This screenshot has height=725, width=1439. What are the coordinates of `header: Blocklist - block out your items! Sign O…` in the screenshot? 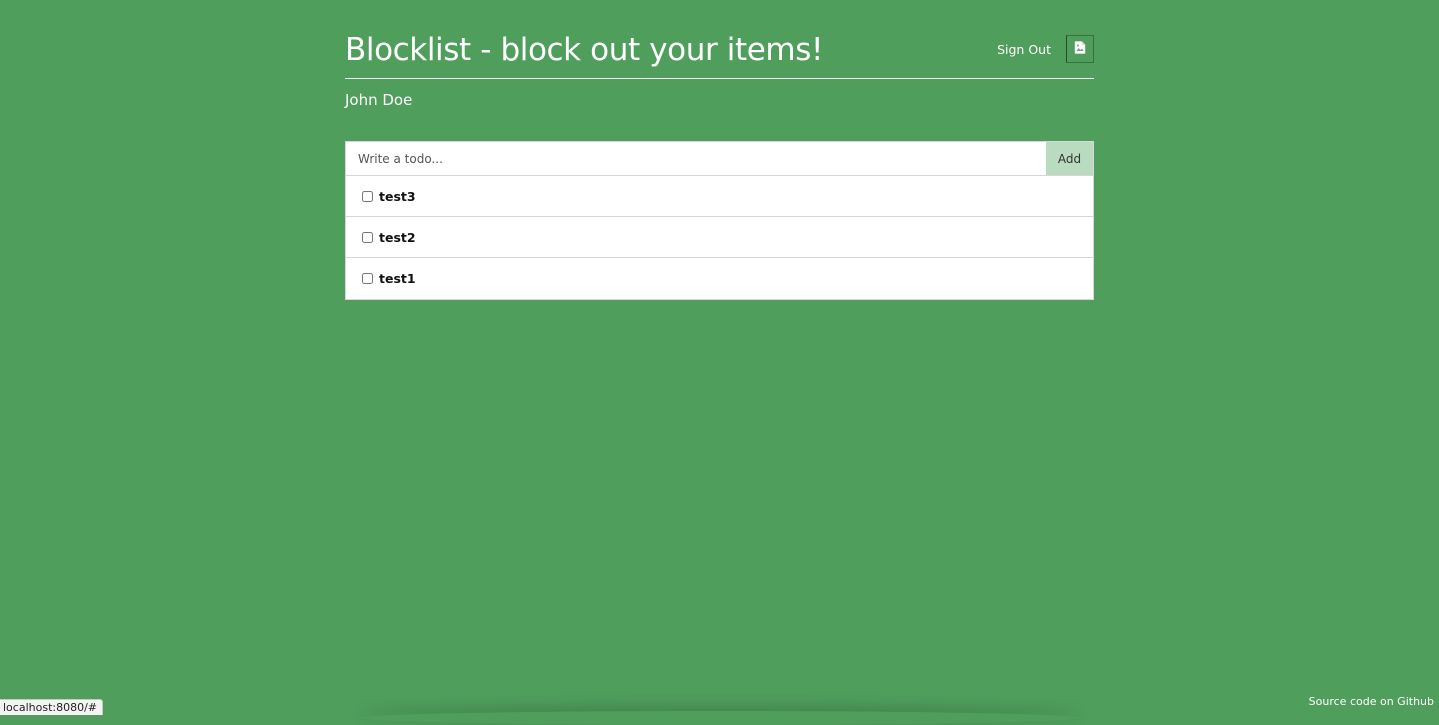 It's located at (719, 39).